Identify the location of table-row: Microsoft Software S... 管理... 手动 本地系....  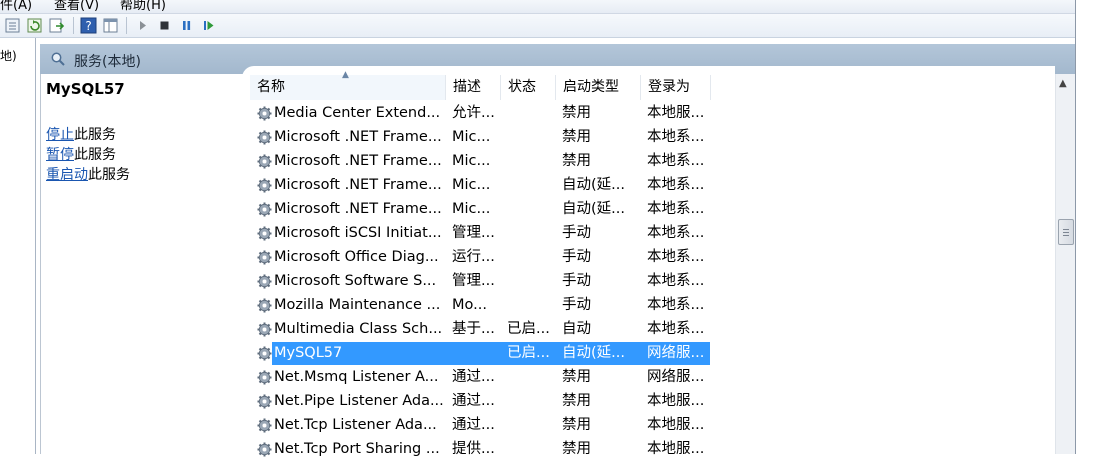
(483, 281).